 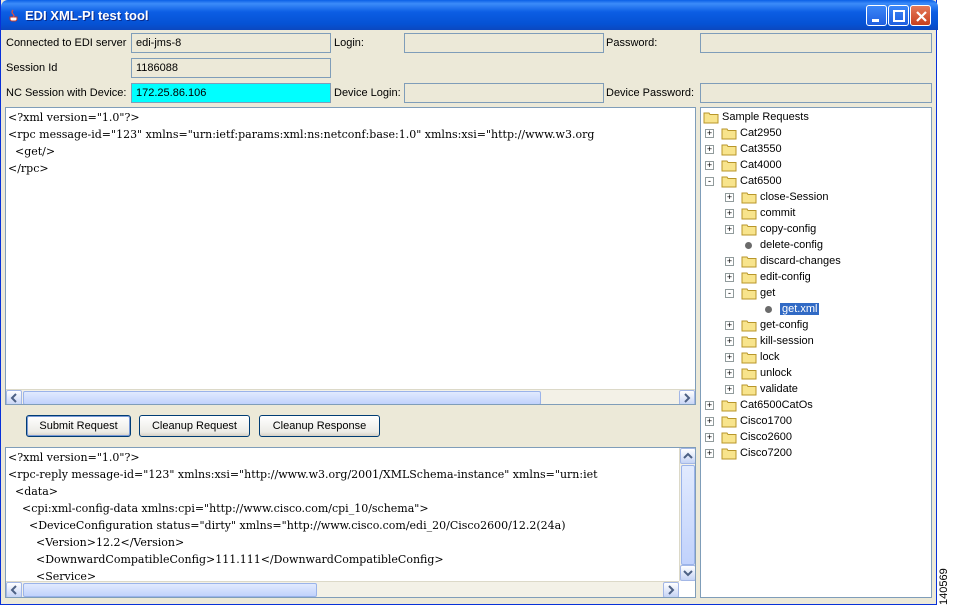 I want to click on device-password-label: Device Password:, so click(x=650, y=93).